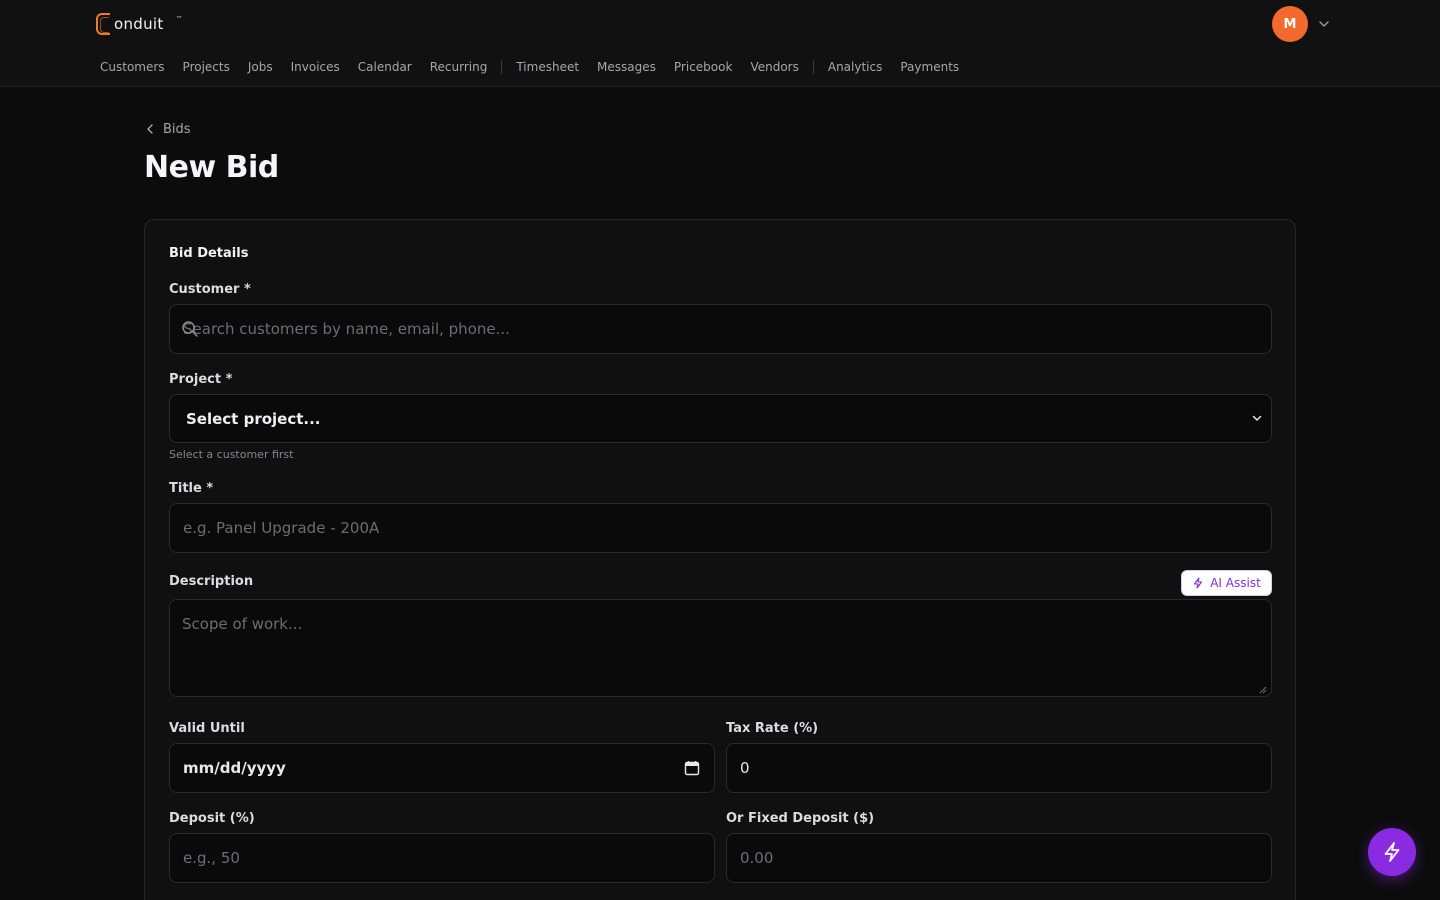 Image resolution: width=1440 pixels, height=900 pixels. Describe the element at coordinates (855, 67) in the screenshot. I see `nav-item-analytics: Analytics` at that location.